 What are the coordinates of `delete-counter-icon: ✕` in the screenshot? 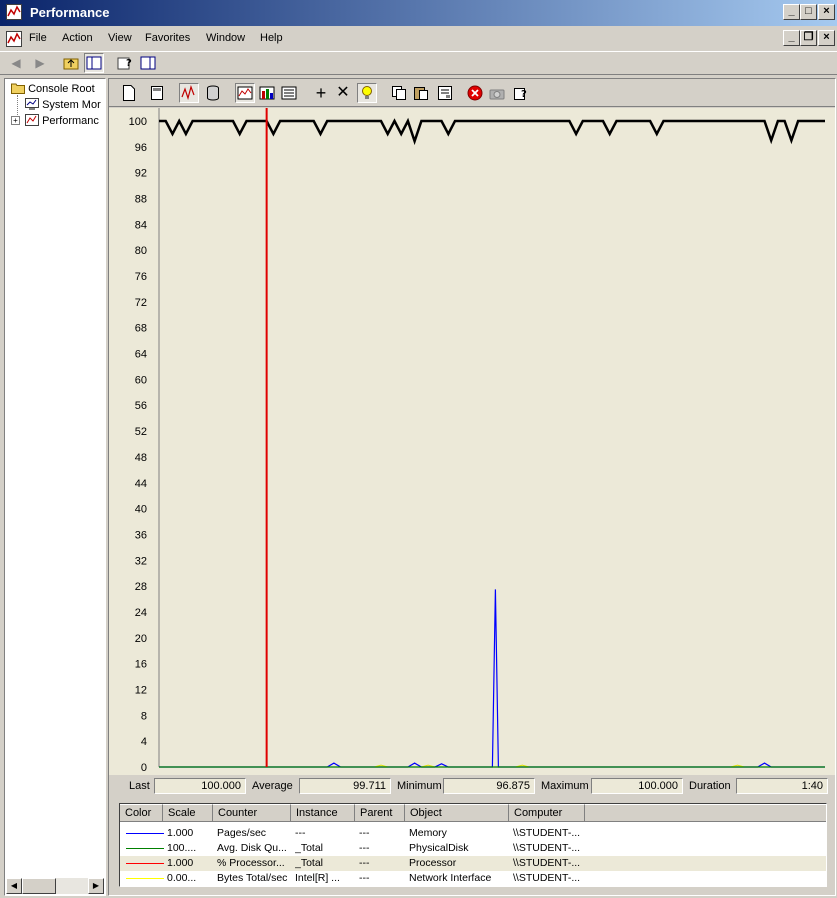 It's located at (343, 93).